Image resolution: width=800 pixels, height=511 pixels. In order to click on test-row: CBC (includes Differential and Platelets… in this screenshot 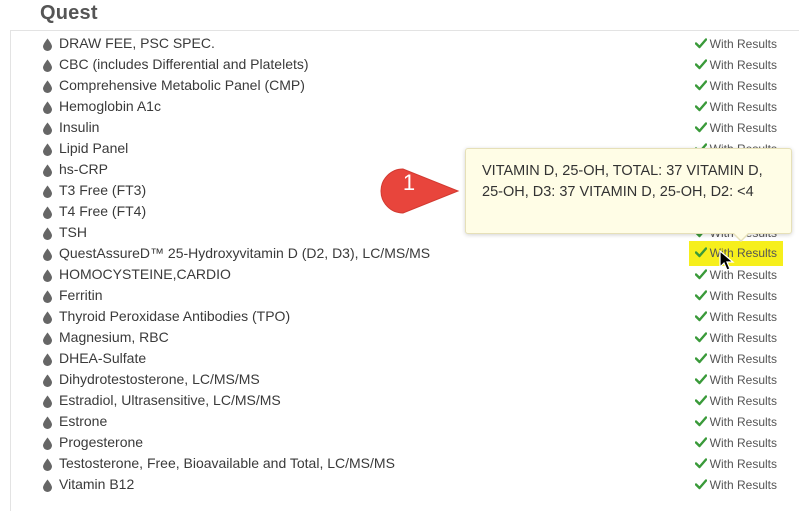, I will do `click(412, 65)`.